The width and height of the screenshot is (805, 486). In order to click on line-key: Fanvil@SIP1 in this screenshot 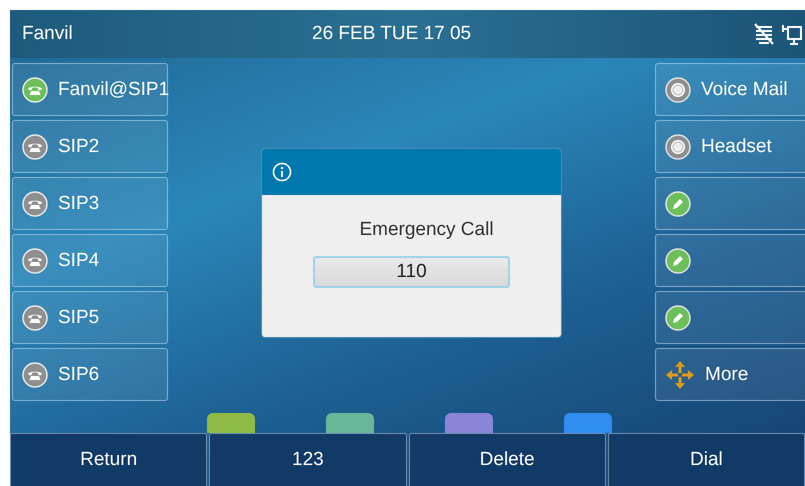, I will do `click(90, 89)`.